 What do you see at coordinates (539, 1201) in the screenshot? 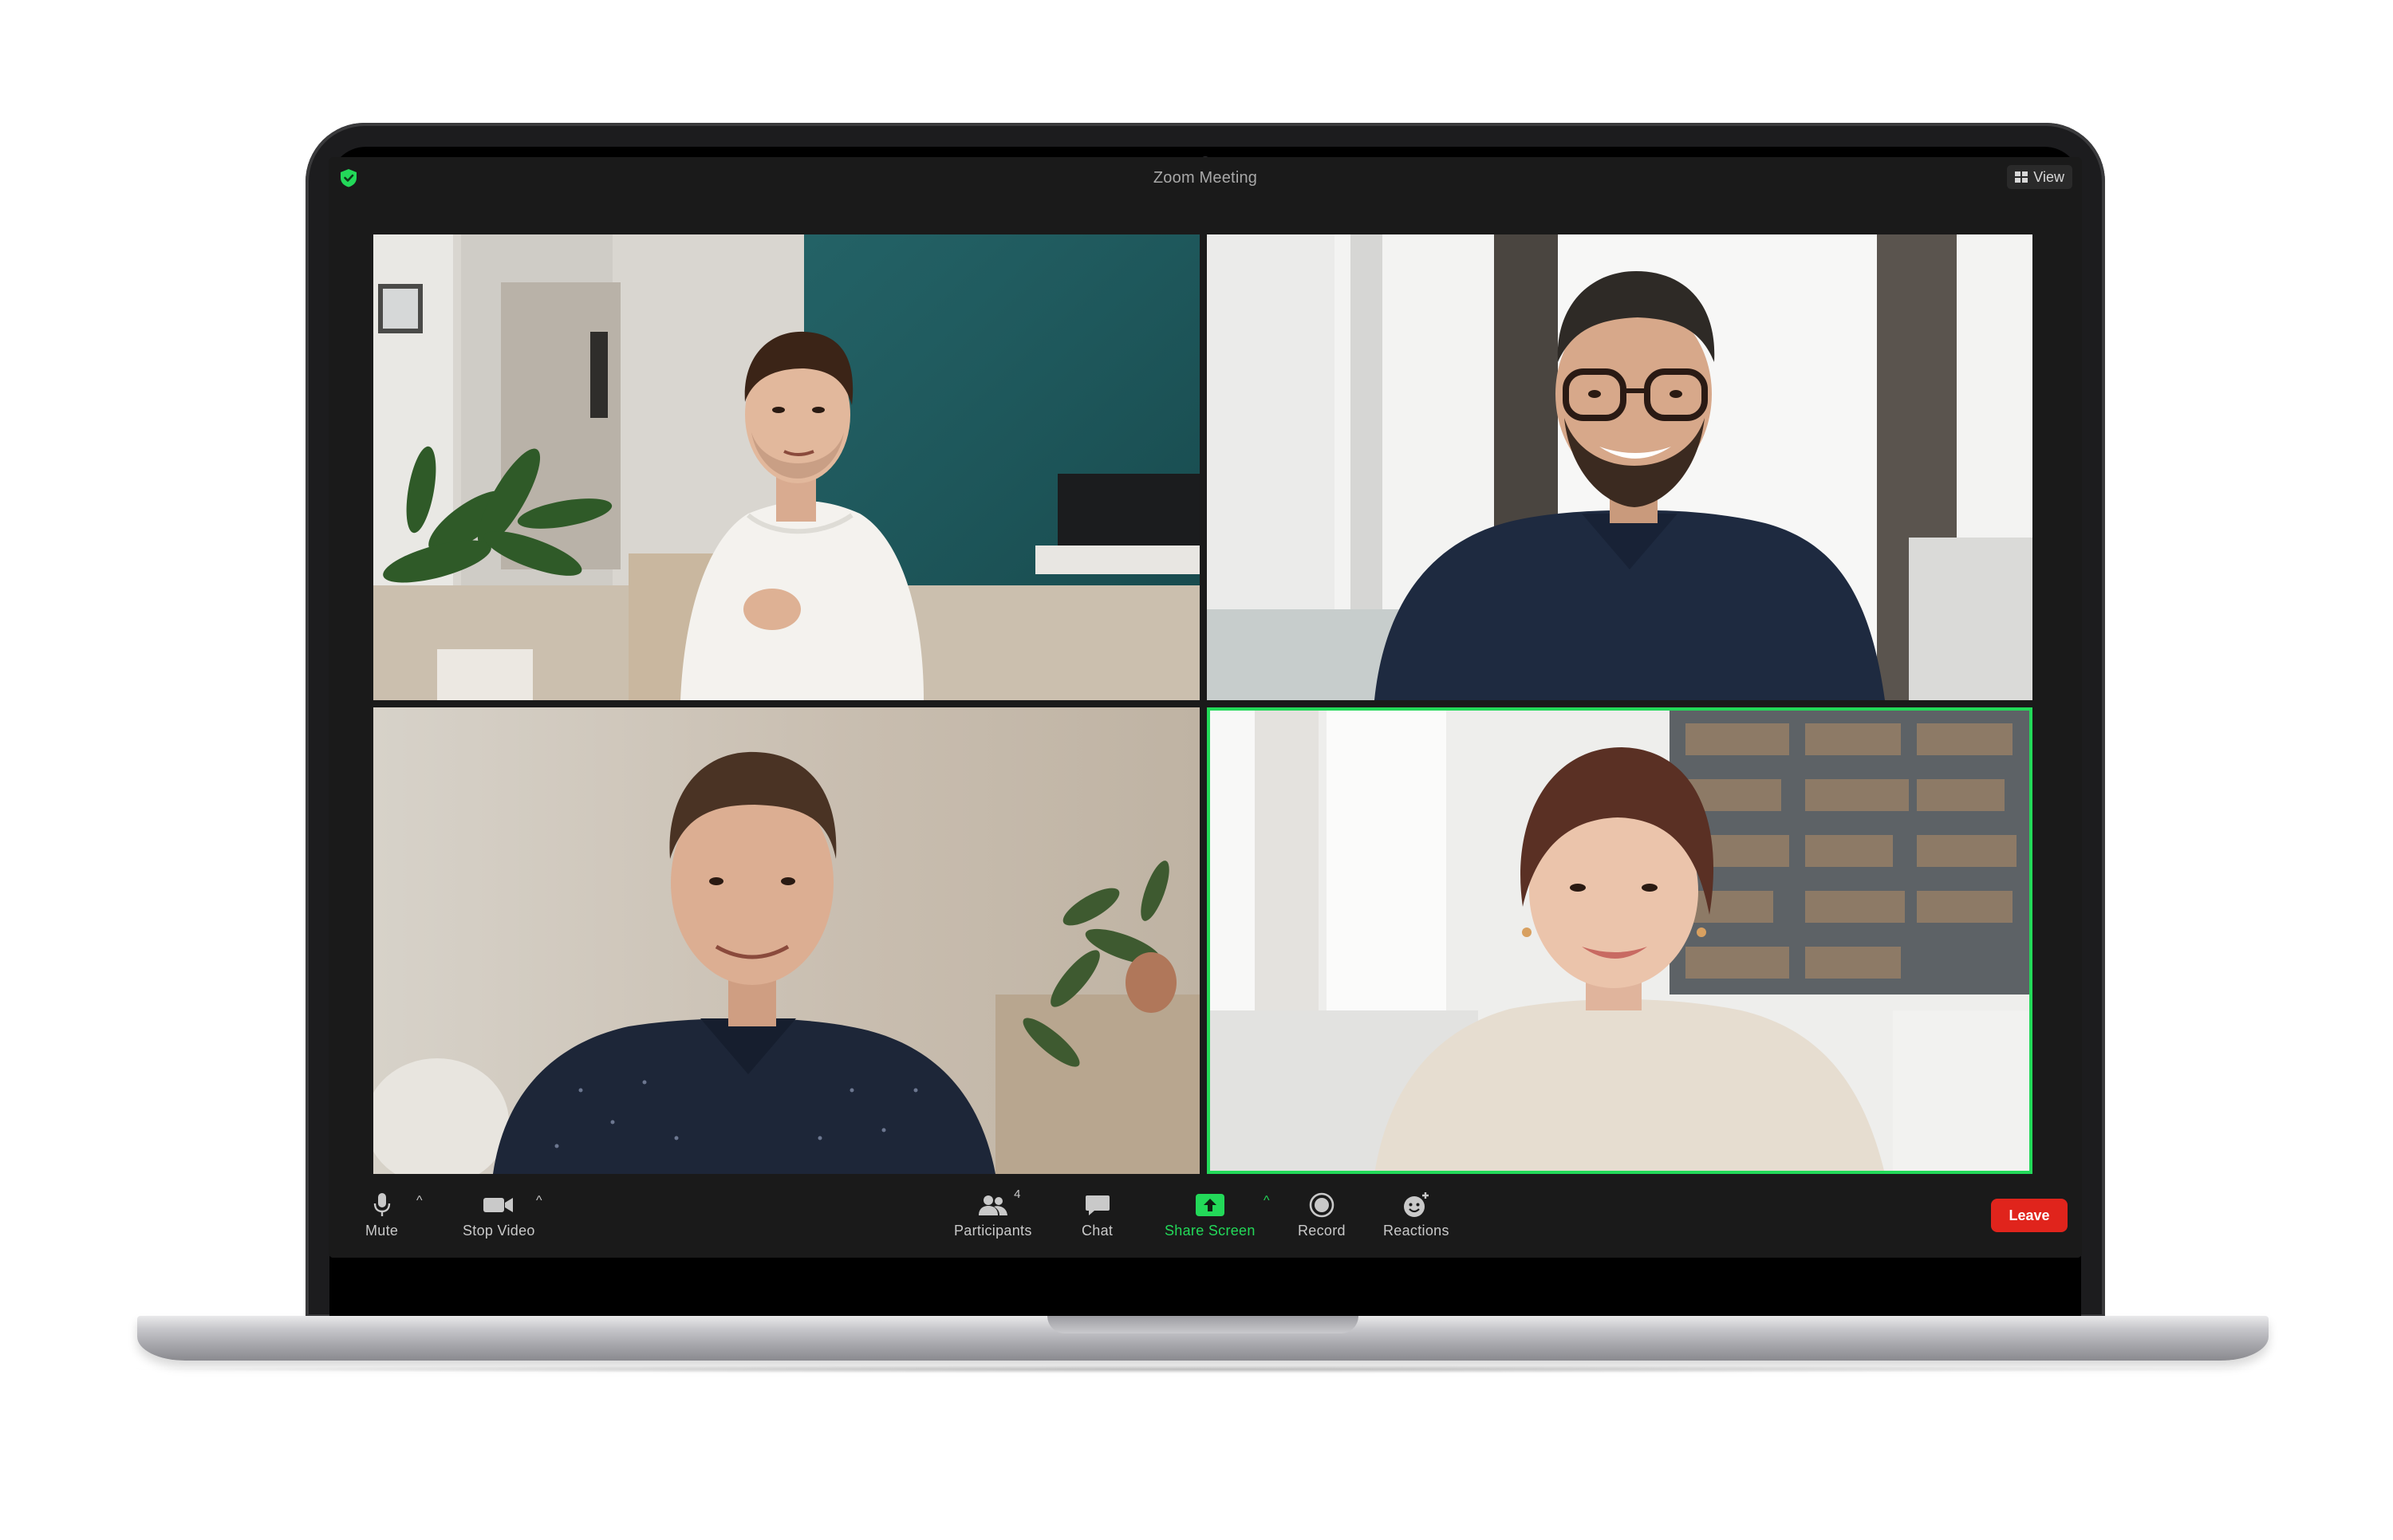
I see `video-options-chevron-icon: ^` at bounding box center [539, 1201].